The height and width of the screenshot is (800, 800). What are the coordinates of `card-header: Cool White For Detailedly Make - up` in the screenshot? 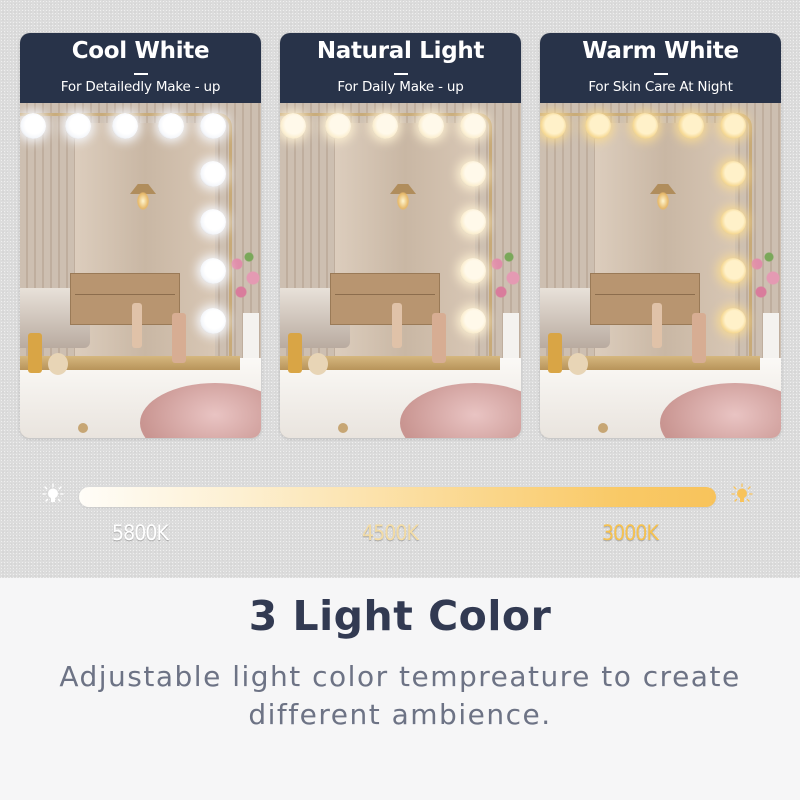 It's located at (140, 68).